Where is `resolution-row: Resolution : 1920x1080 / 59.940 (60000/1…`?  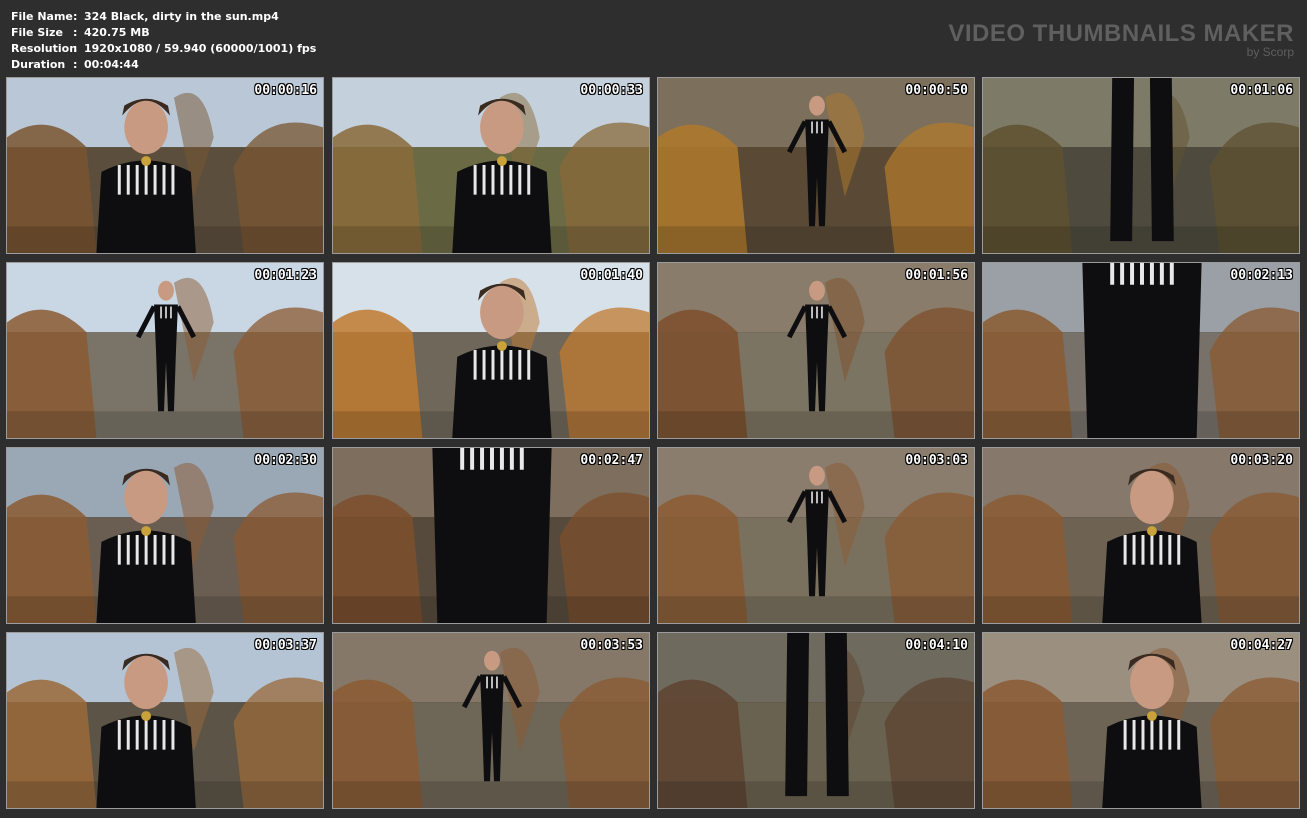
resolution-row: Resolution : 1920x1080 / 59.940 (60000/1… is located at coordinates (163, 48).